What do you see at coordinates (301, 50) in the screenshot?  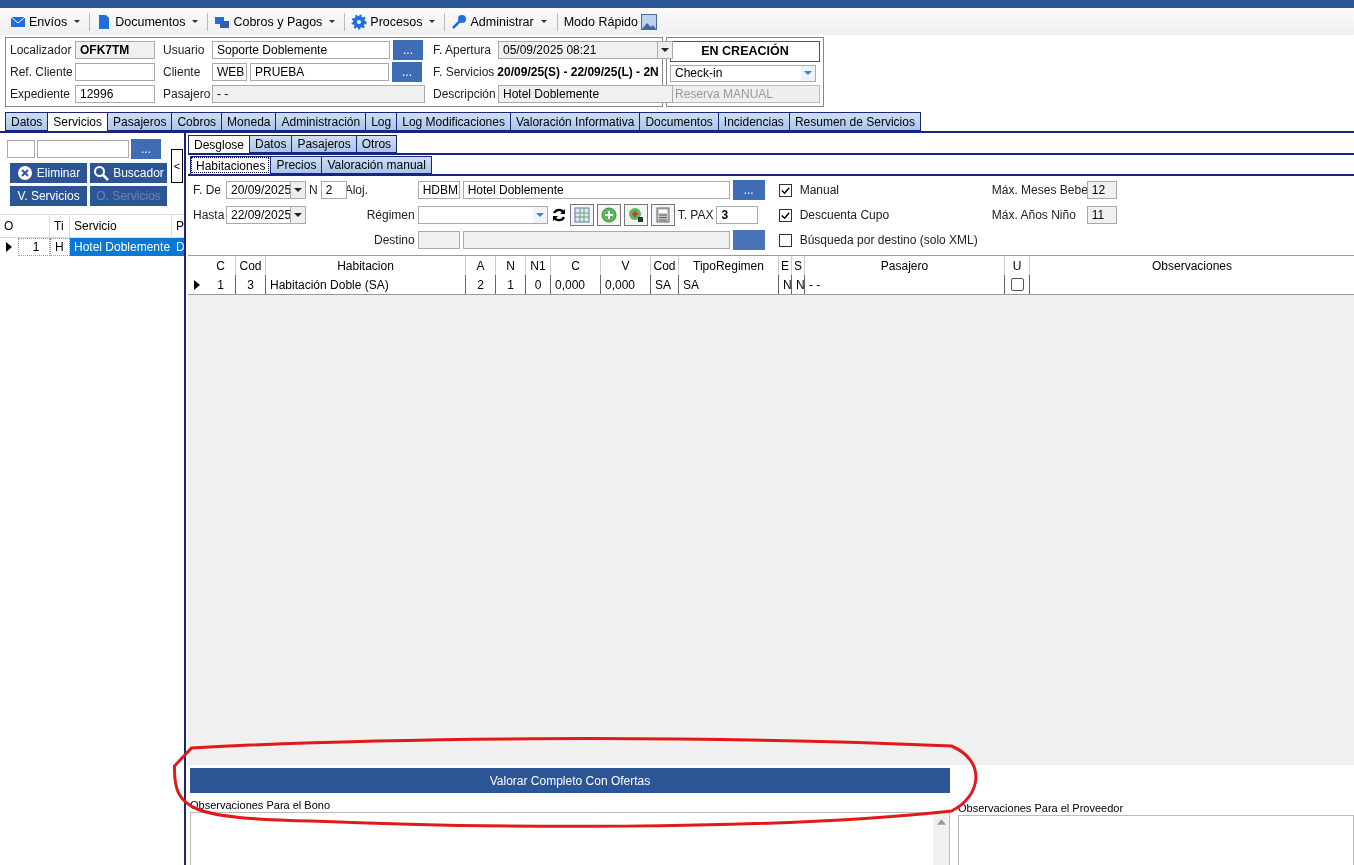 I see `input-field: Soporte Doblemente` at bounding box center [301, 50].